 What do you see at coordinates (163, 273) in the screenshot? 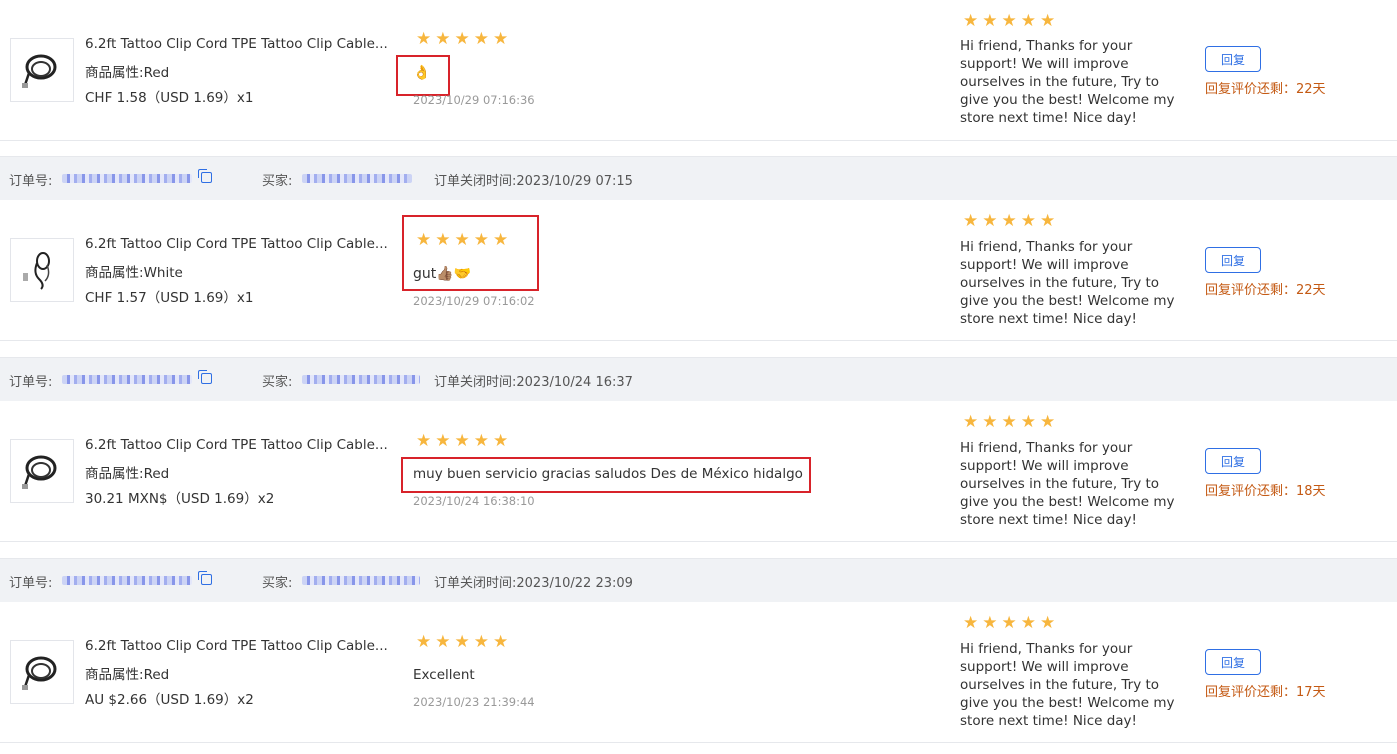
I see `attr-value: White` at bounding box center [163, 273].